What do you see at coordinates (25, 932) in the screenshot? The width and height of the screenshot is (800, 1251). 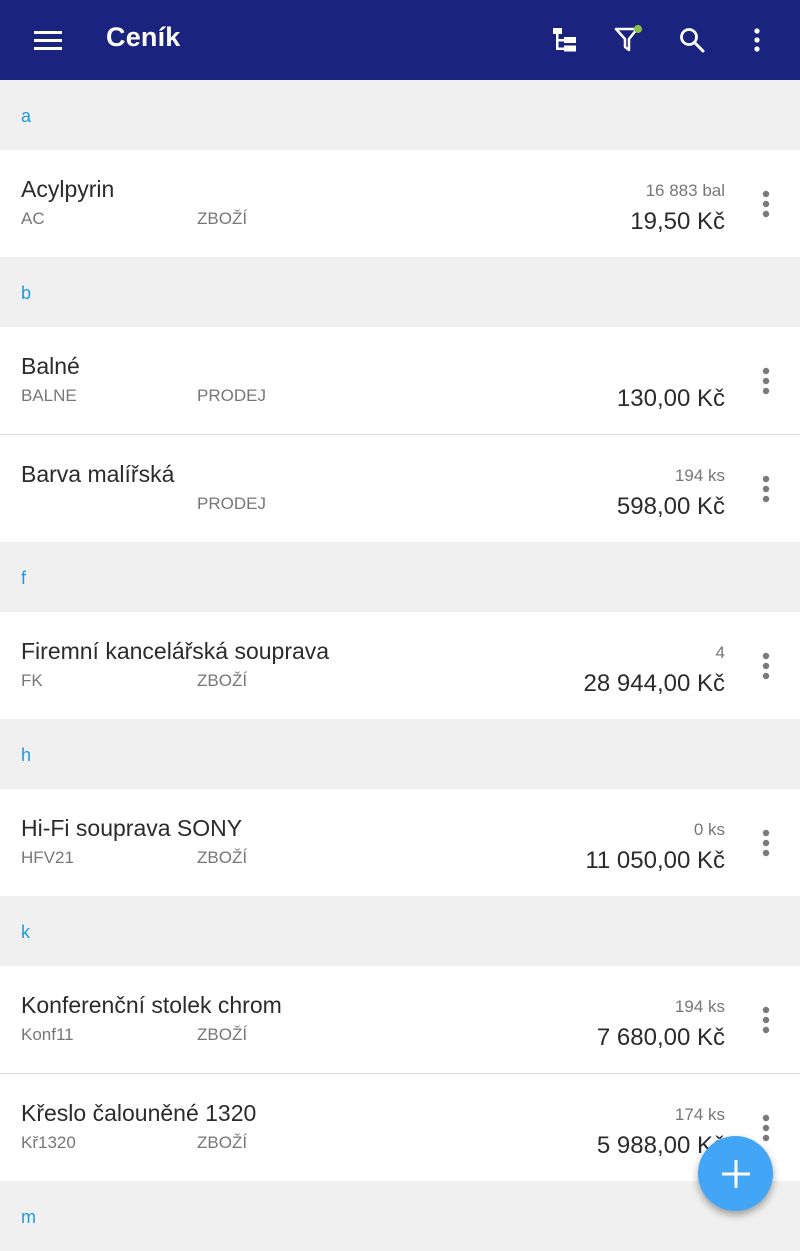 I see `section-letter: k` at bounding box center [25, 932].